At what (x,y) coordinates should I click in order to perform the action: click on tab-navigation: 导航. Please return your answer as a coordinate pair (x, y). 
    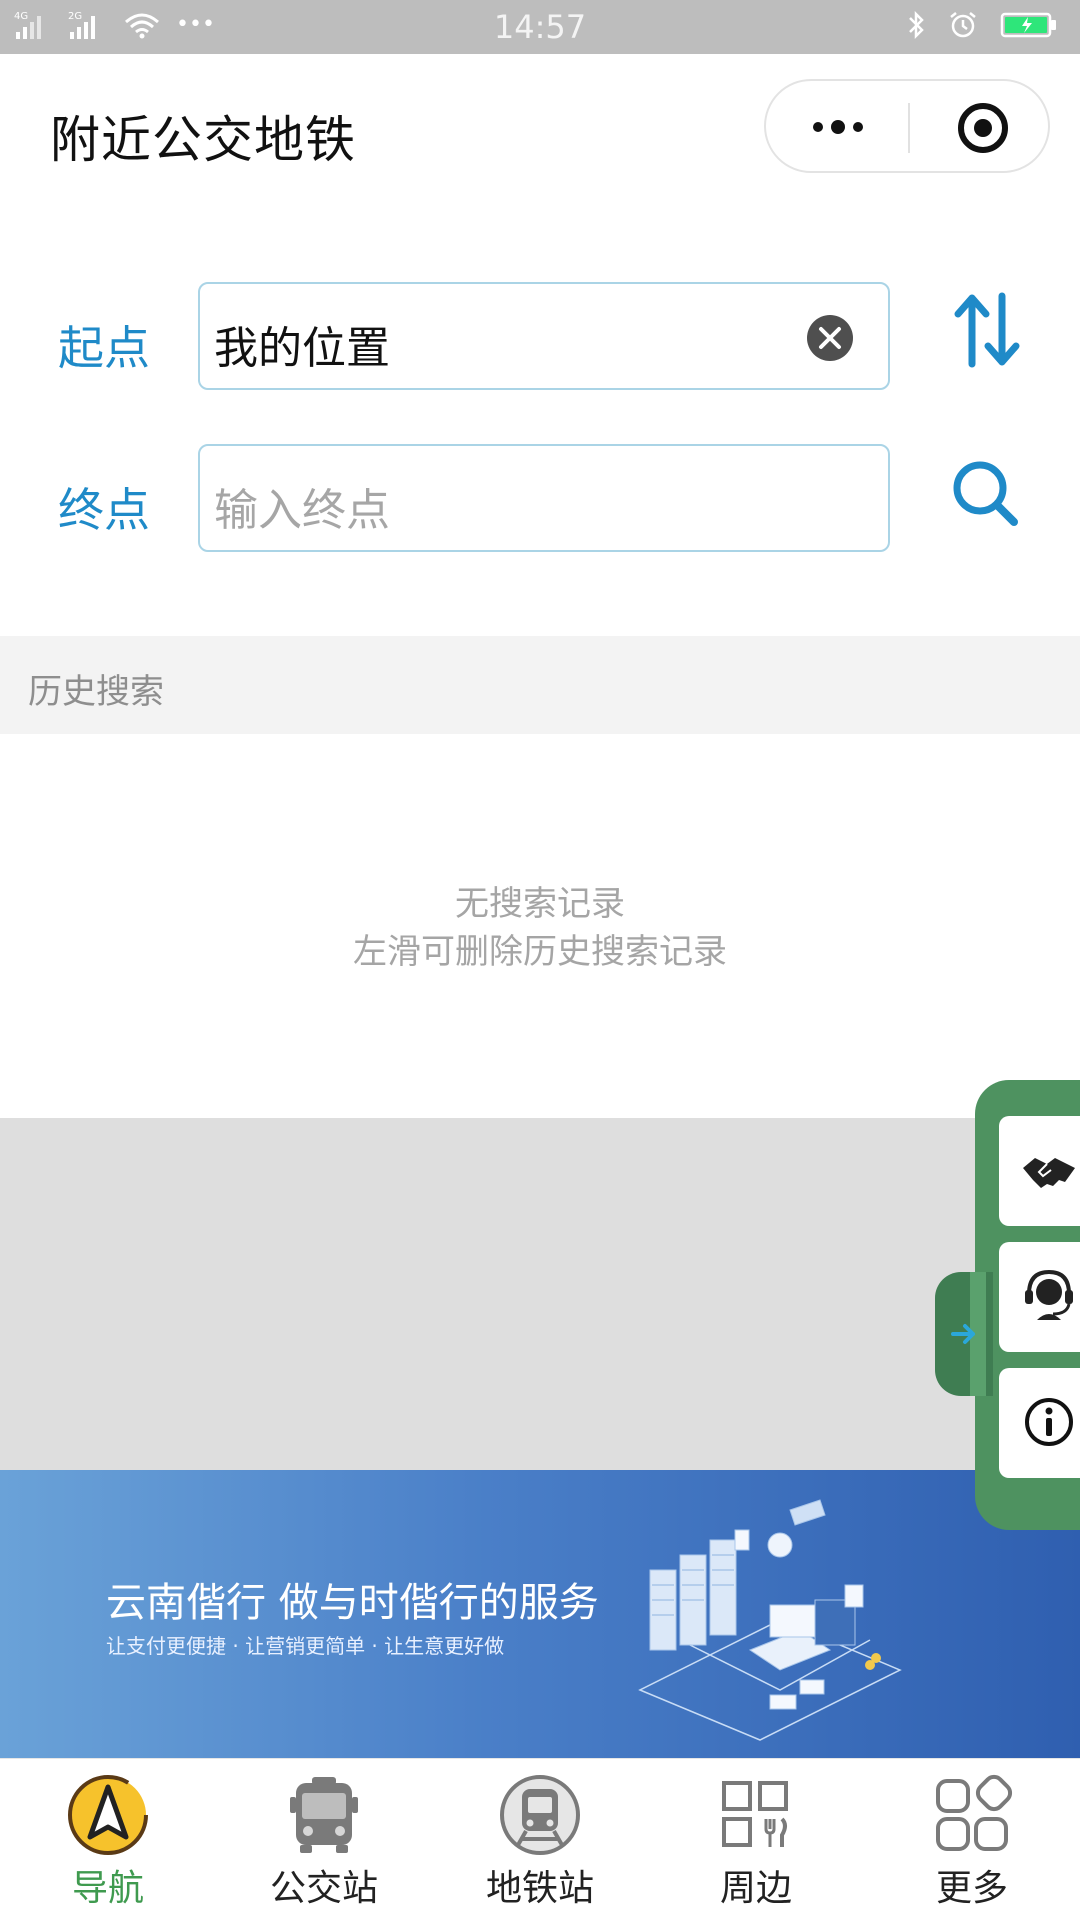
    Looking at the image, I should click on (108, 1839).